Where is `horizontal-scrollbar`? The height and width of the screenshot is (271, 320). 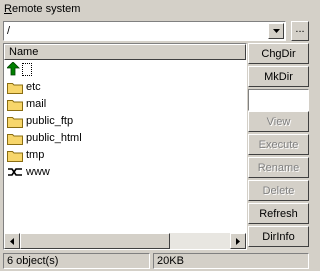
horizontal-scrollbar is located at coordinates (125, 241).